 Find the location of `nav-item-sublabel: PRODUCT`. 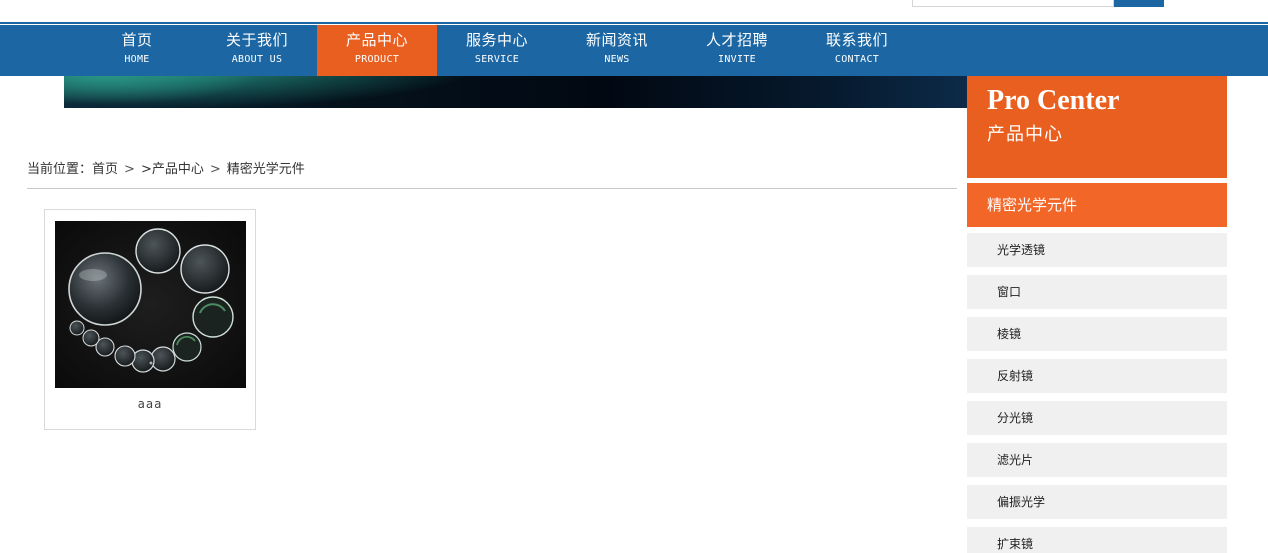

nav-item-sublabel: PRODUCT is located at coordinates (377, 59).